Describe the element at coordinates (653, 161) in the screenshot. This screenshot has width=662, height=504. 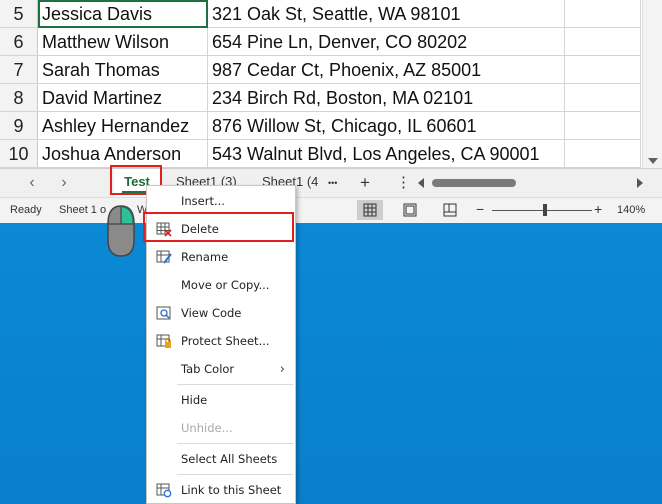
I see `scroll-down-icon` at that location.